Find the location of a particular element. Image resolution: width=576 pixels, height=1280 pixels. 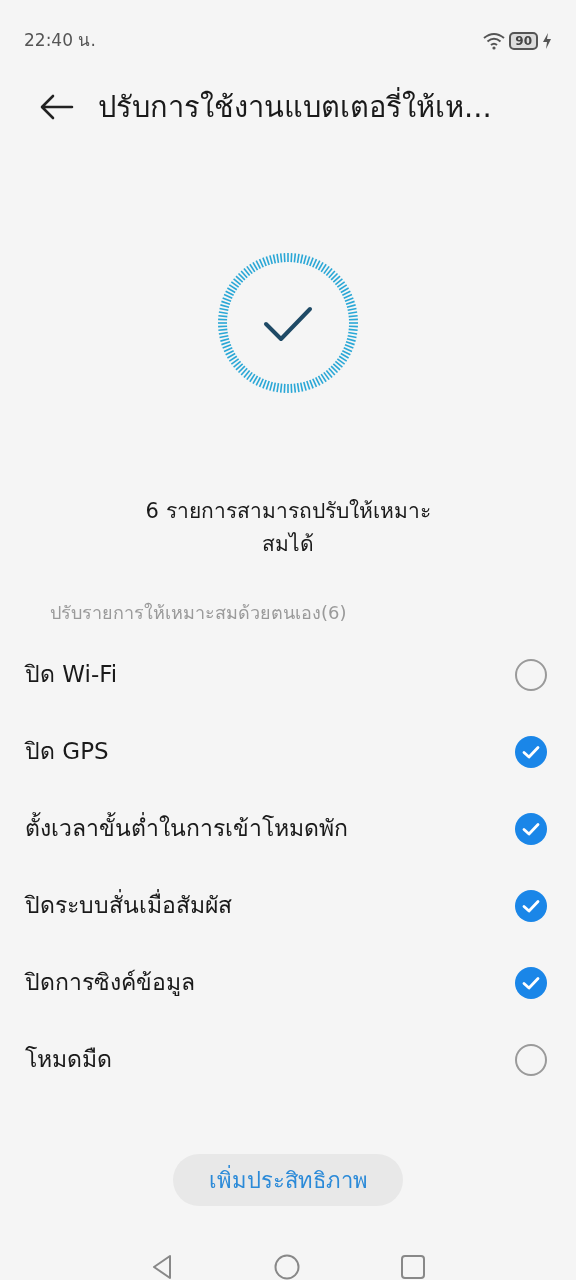

section-label: ปรับรายการให้เหมาะสมด้วยตนเอง(6) is located at coordinates (198, 613).